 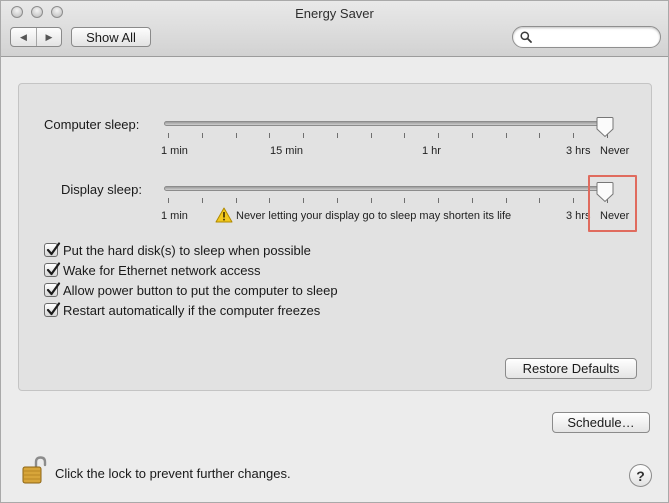 I want to click on search-icon, so click(x=526, y=37).